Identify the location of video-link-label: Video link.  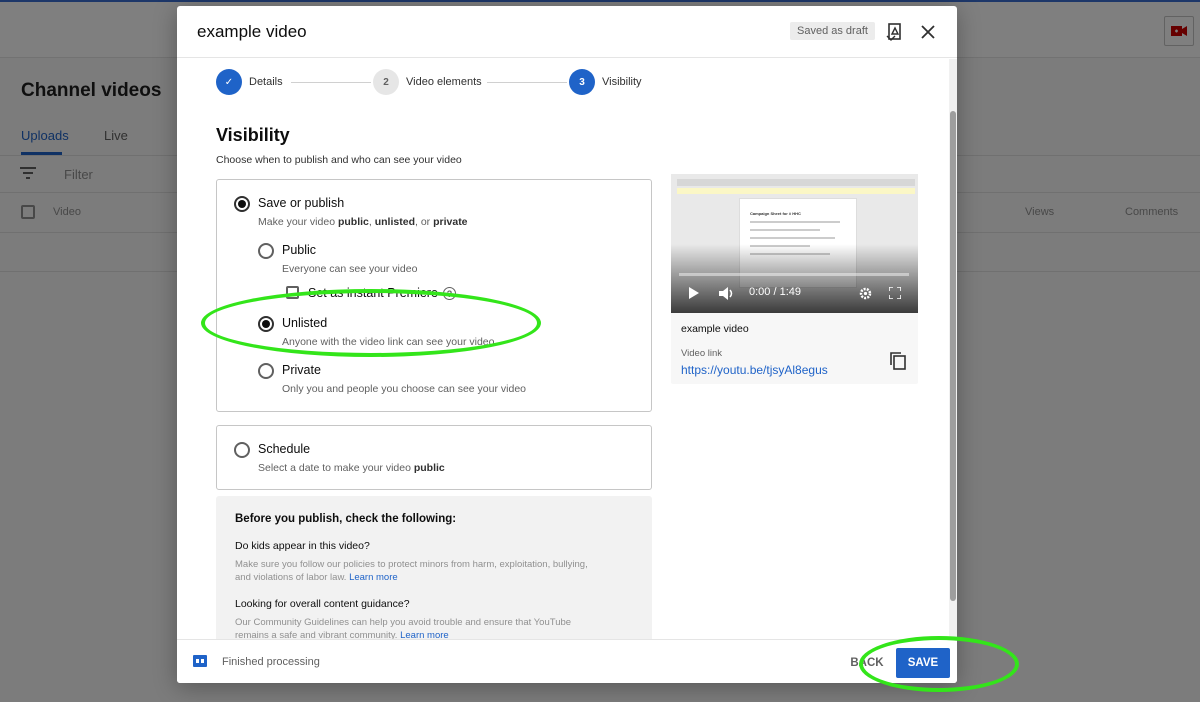
(702, 353).